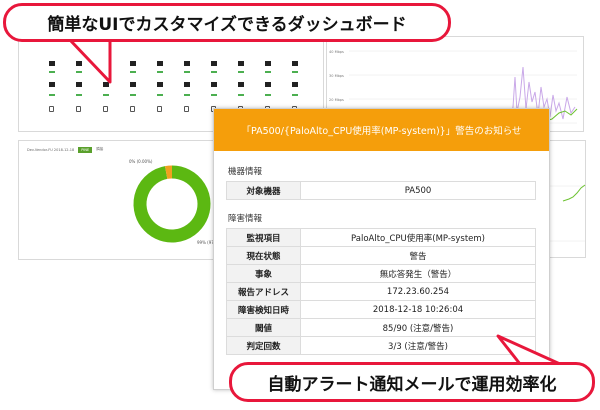  I want to click on table-row: 対象機器 PA500, so click(381, 190).